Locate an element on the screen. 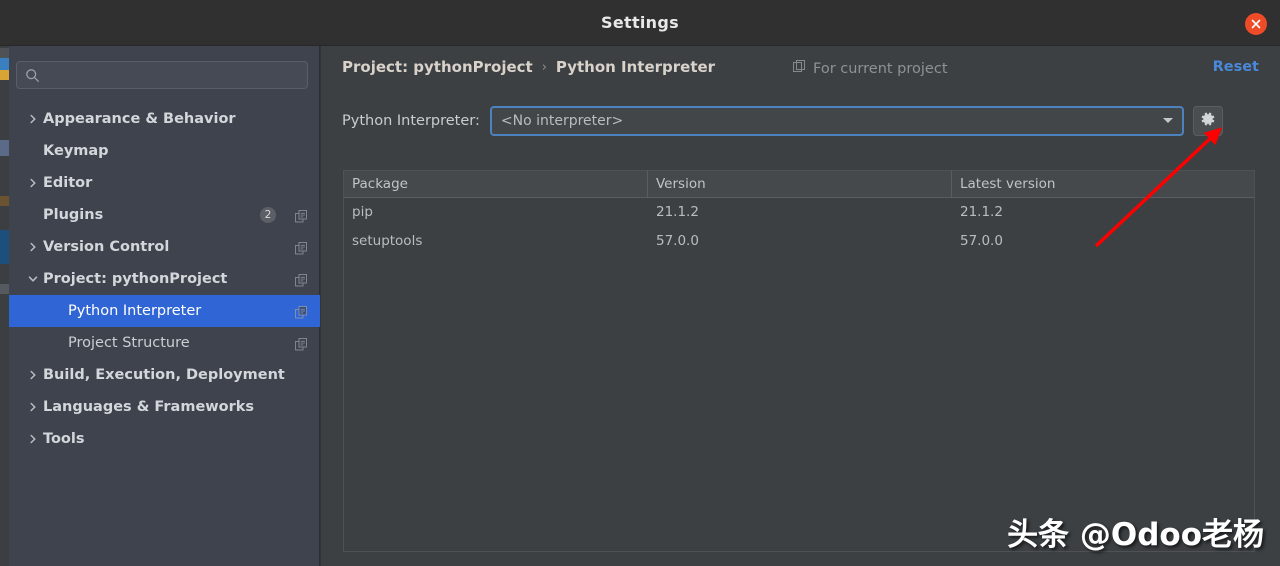 This screenshot has height=566, width=1280. sidebar-item-plugins: Plugins 2 is located at coordinates (164, 215).